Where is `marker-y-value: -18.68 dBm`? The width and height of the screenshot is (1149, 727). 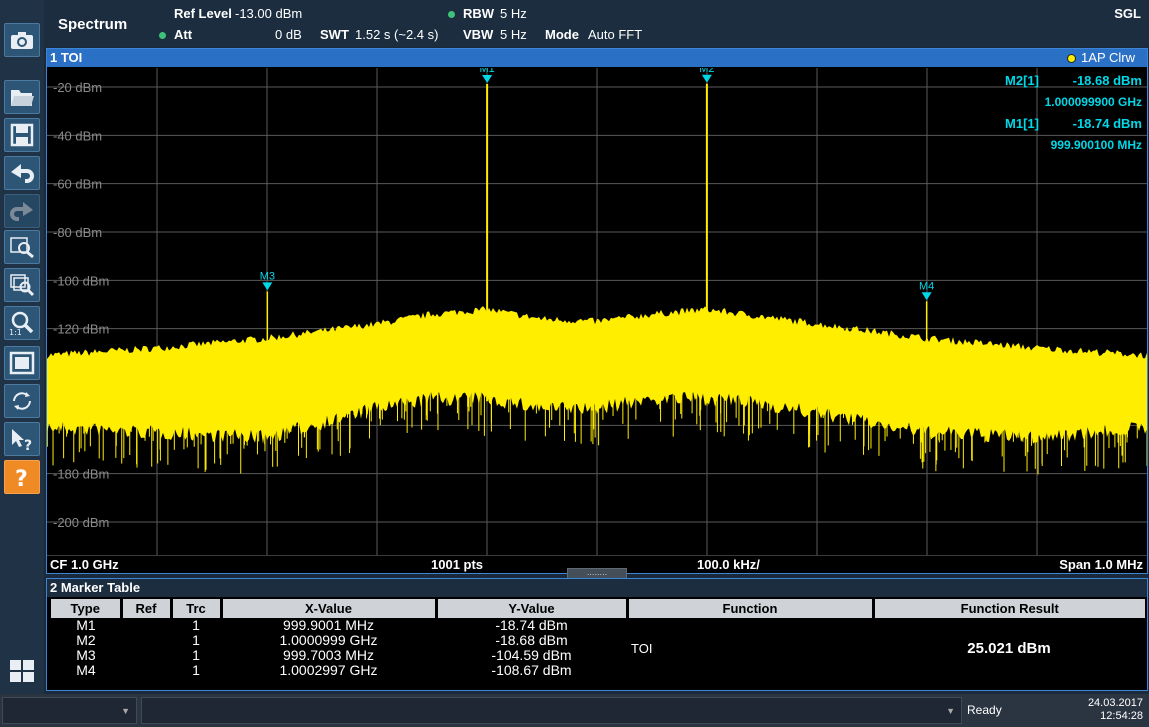
marker-y-value: -18.68 dBm is located at coordinates (531, 640).